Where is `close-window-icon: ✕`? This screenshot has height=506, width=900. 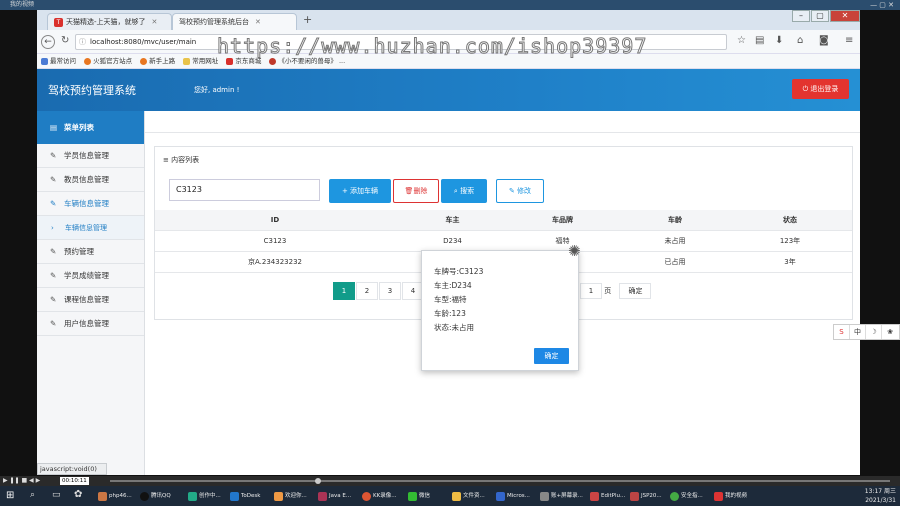 close-window-icon: ✕ is located at coordinates (845, 16).